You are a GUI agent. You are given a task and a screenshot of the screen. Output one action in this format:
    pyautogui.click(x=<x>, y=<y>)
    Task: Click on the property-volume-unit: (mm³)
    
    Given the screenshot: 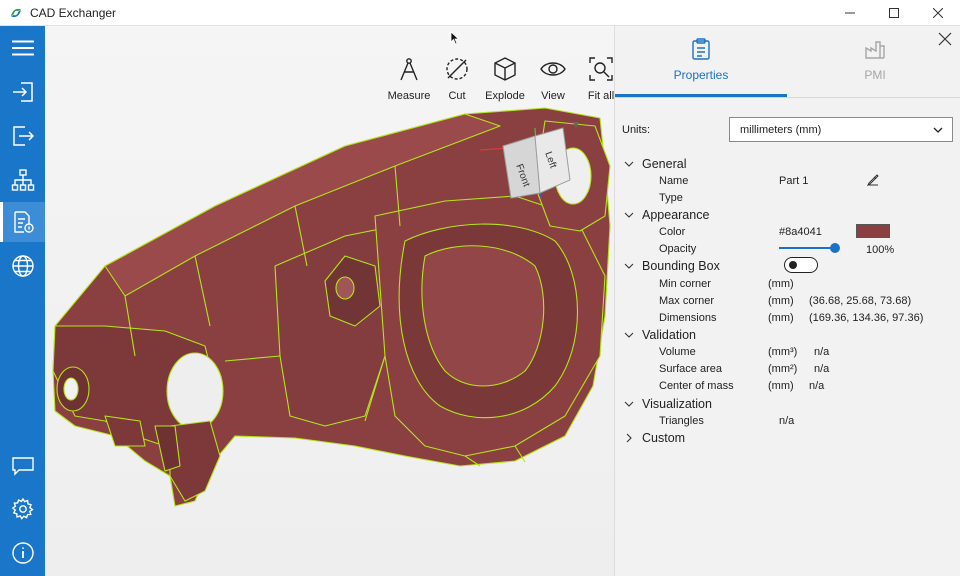 What is the action you would take?
    pyautogui.click(x=783, y=351)
    